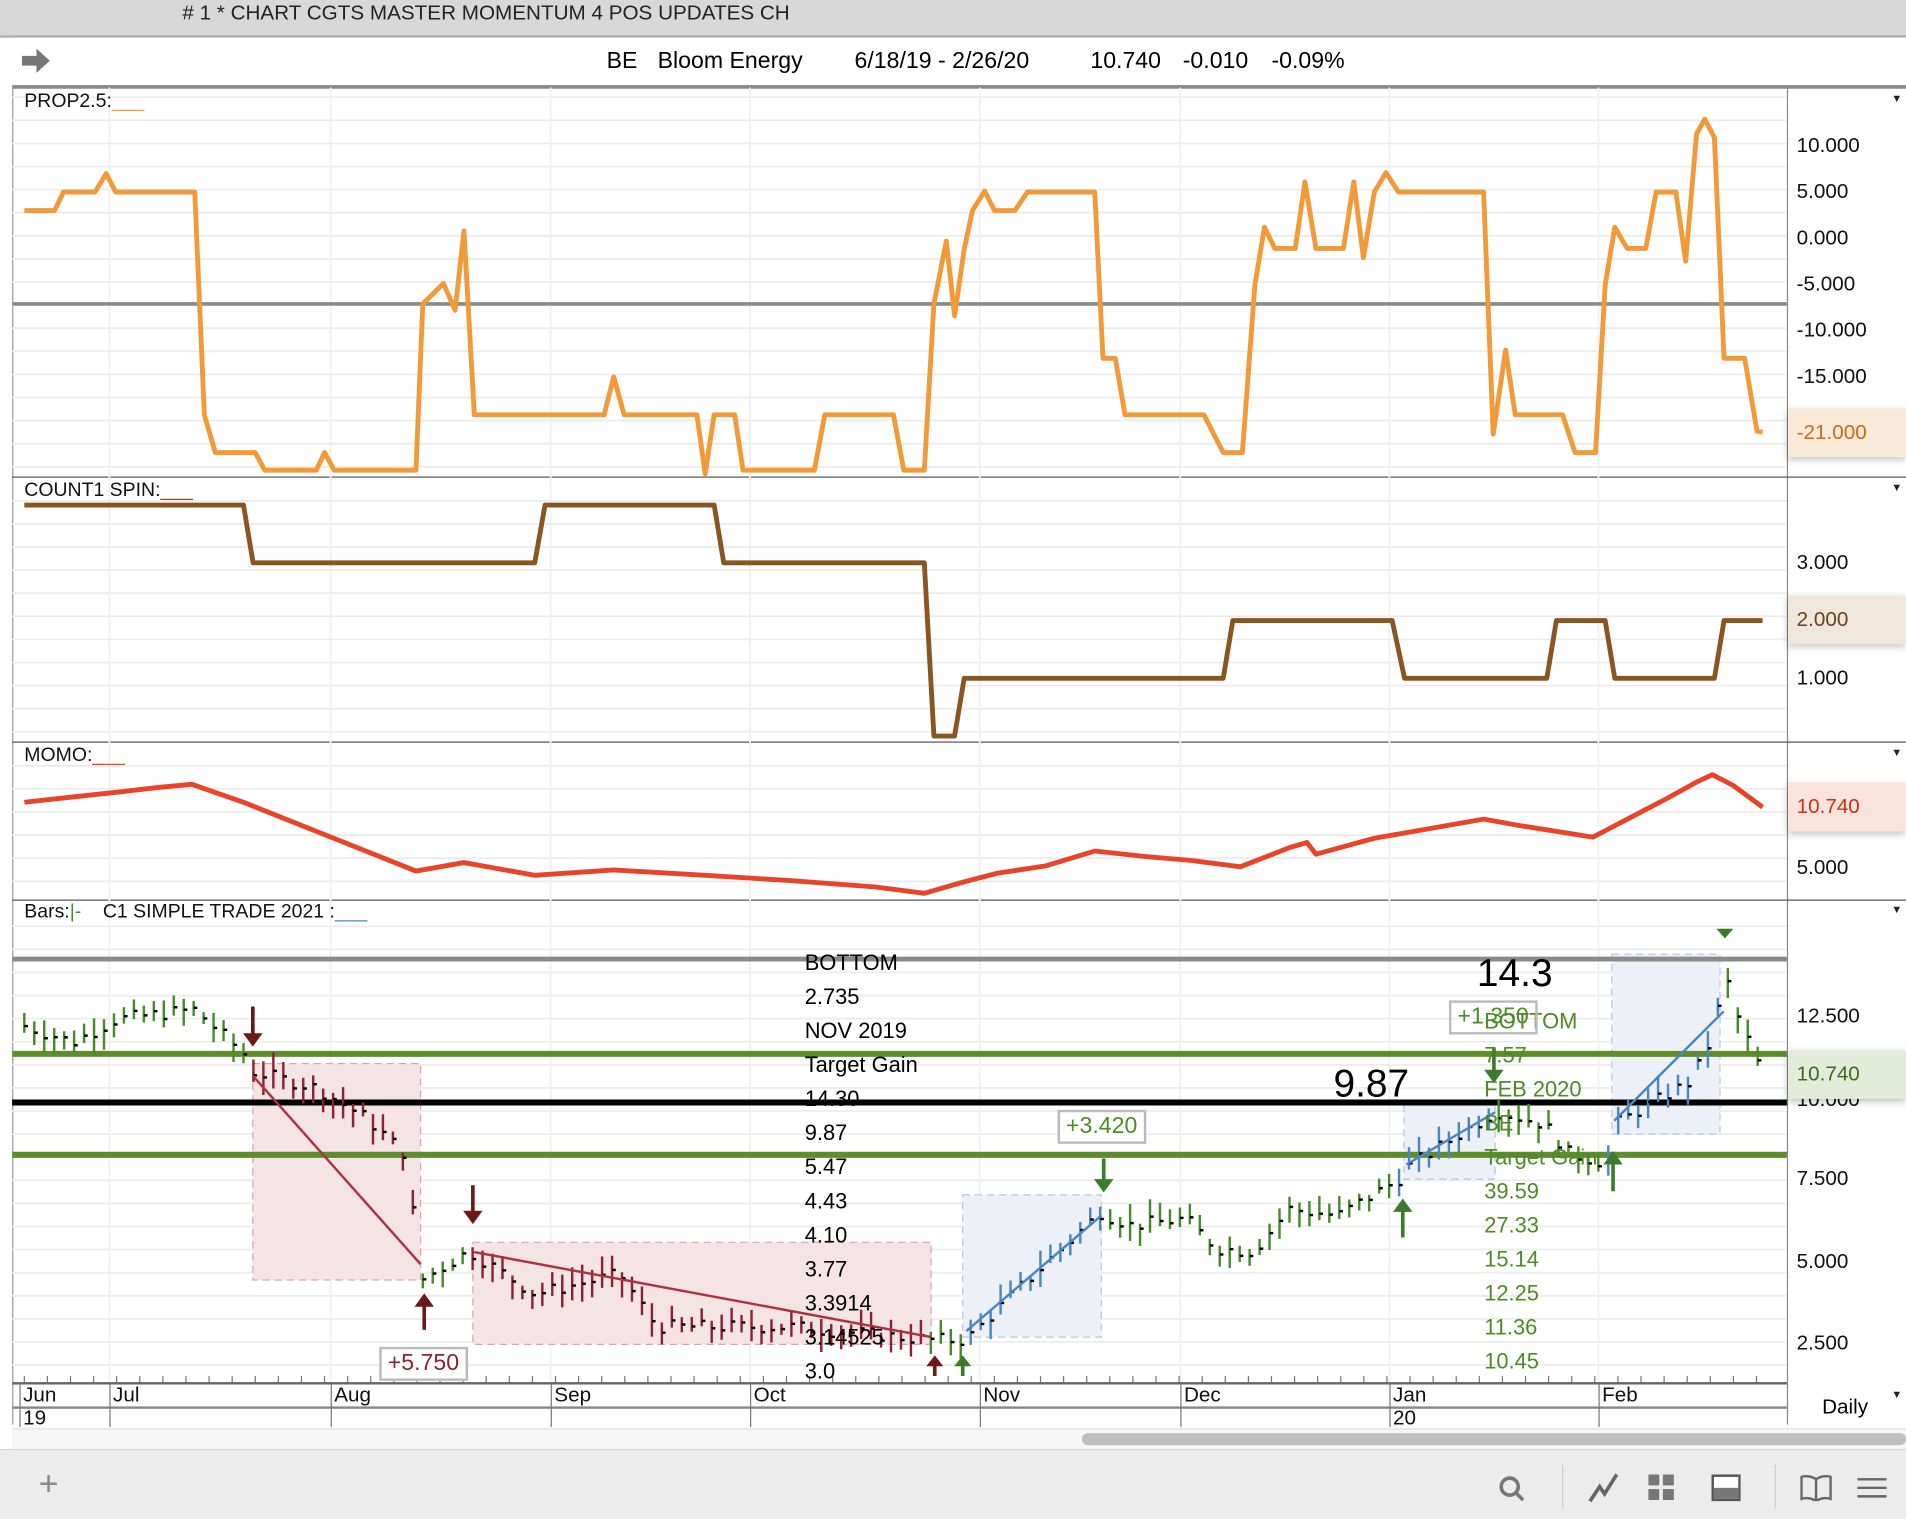 This screenshot has height=1519, width=1906. Describe the element at coordinates (855, 1030) in the screenshot. I see `annotation-line: NOV 2019` at that location.